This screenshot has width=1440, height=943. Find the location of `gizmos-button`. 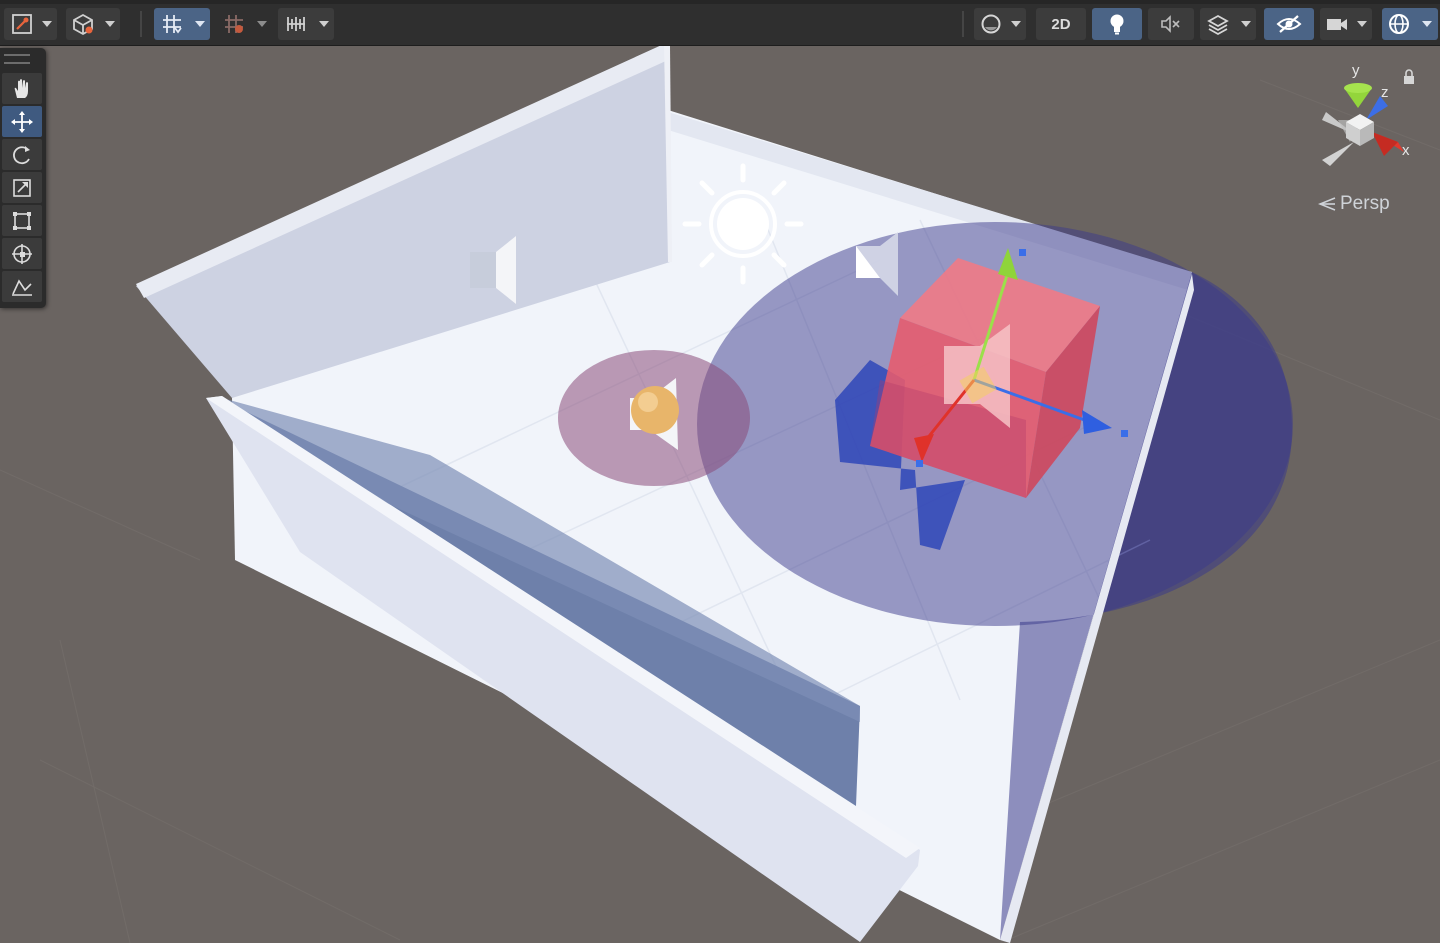

gizmos-button is located at coordinates (1399, 24).